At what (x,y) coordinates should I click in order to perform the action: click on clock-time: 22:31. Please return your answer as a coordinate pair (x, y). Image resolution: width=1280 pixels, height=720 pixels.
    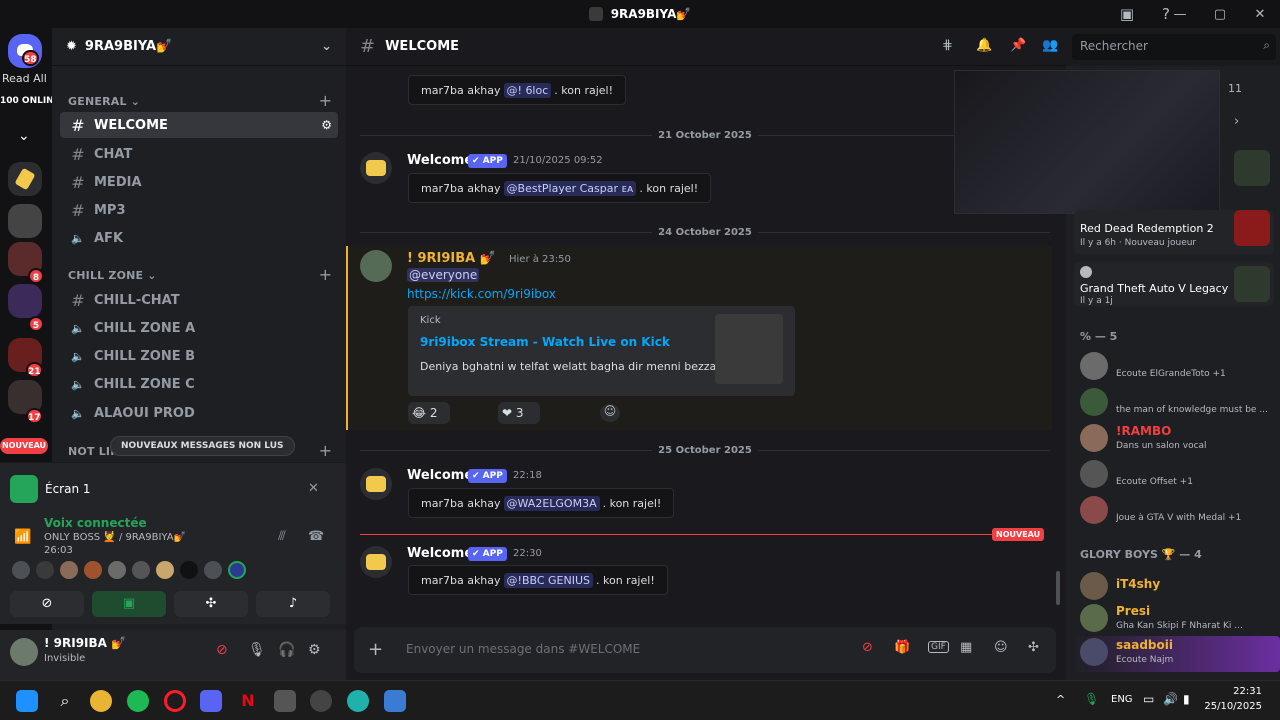
    Looking at the image, I should click on (1237, 691).